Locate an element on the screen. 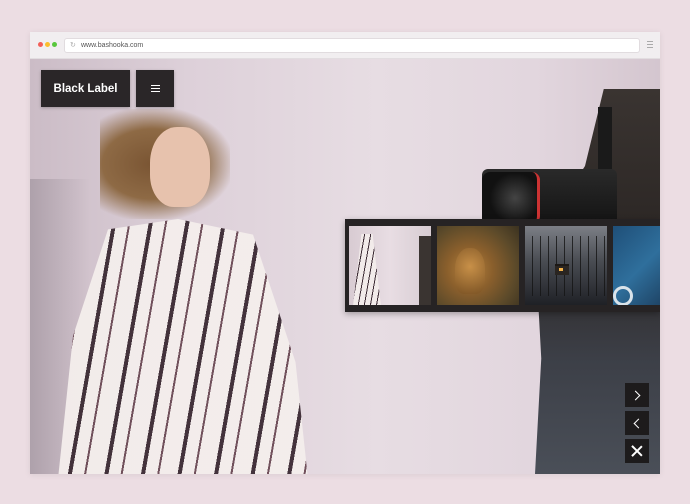 This screenshot has width=690, height=504. window-close-dot is located at coordinates (40, 44).